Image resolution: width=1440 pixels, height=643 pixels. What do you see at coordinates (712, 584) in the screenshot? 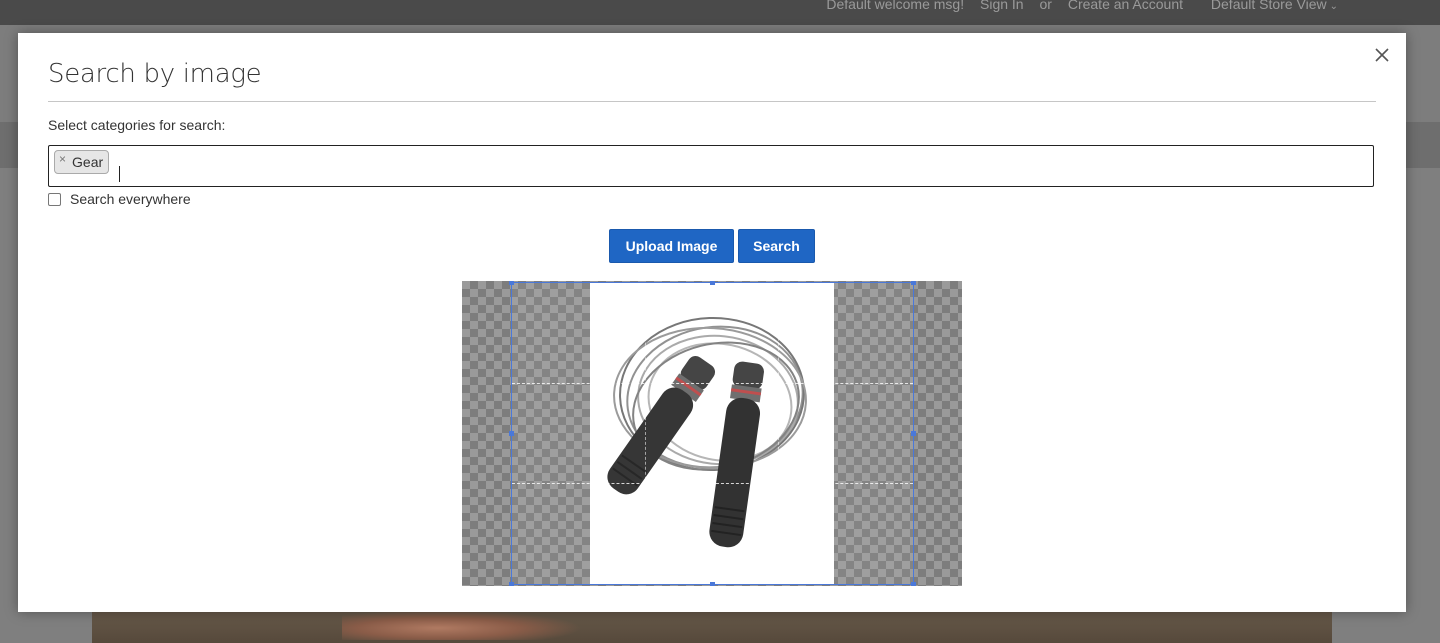
I see `crop-handle-s` at bounding box center [712, 584].